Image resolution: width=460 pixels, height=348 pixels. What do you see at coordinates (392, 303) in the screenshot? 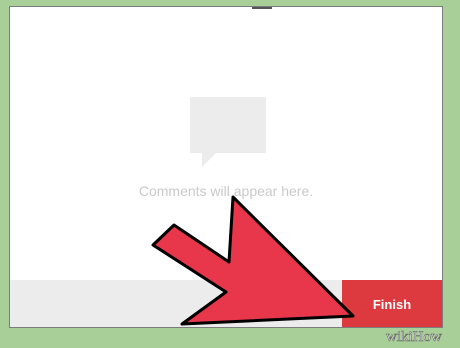
I see `finish-button: Finish` at bounding box center [392, 303].